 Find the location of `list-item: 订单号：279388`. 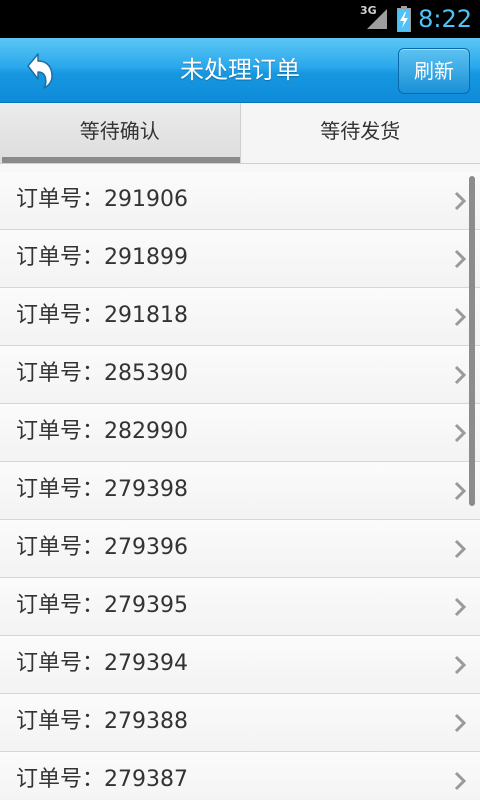

list-item: 订单号：279388 is located at coordinates (240, 723).